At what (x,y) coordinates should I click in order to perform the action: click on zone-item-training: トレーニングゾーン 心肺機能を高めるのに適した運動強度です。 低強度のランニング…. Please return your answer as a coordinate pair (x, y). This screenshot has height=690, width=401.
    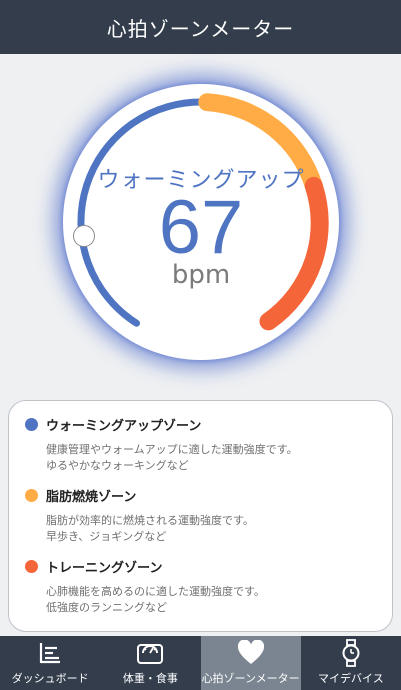
    Looking at the image, I should click on (200, 586).